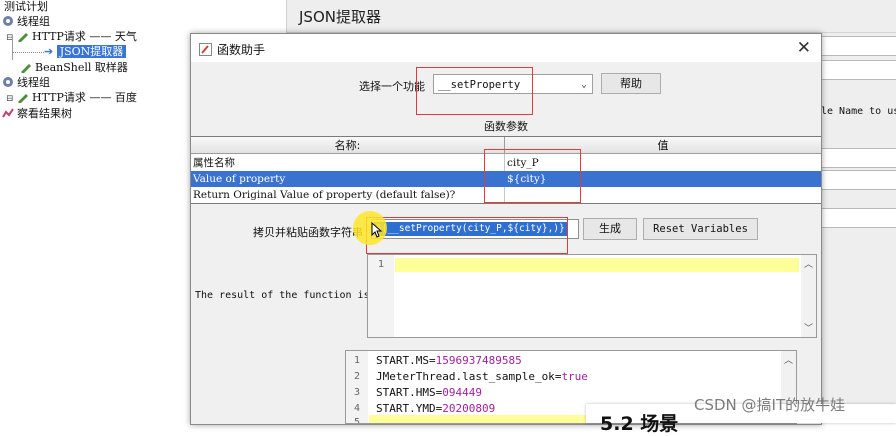 Image resolution: width=896 pixels, height=436 pixels. I want to click on comments-field, so click(857, 70).